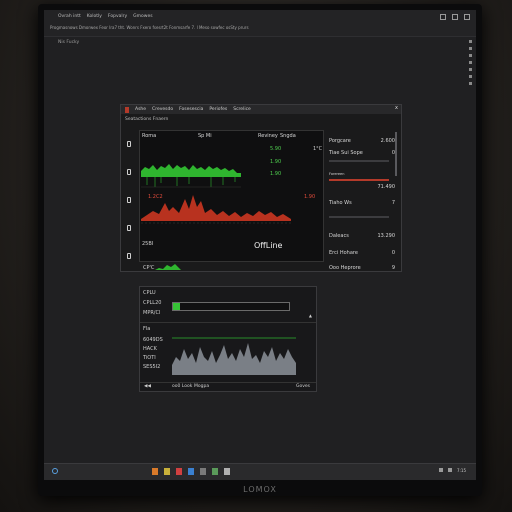  Describe the element at coordinates (396, 108) in the screenshot. I see `dashboard-close-button: x` at that location.